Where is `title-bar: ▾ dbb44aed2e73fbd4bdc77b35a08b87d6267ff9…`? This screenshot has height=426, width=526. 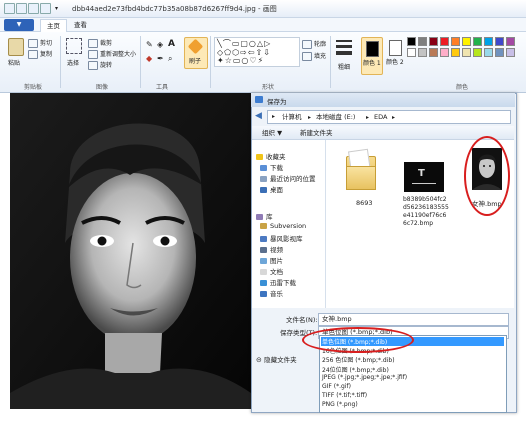 title-bar: ▾ dbb44aed2e73fbd4bdc77b35a08b87d6267ff9… is located at coordinates (263, 9).